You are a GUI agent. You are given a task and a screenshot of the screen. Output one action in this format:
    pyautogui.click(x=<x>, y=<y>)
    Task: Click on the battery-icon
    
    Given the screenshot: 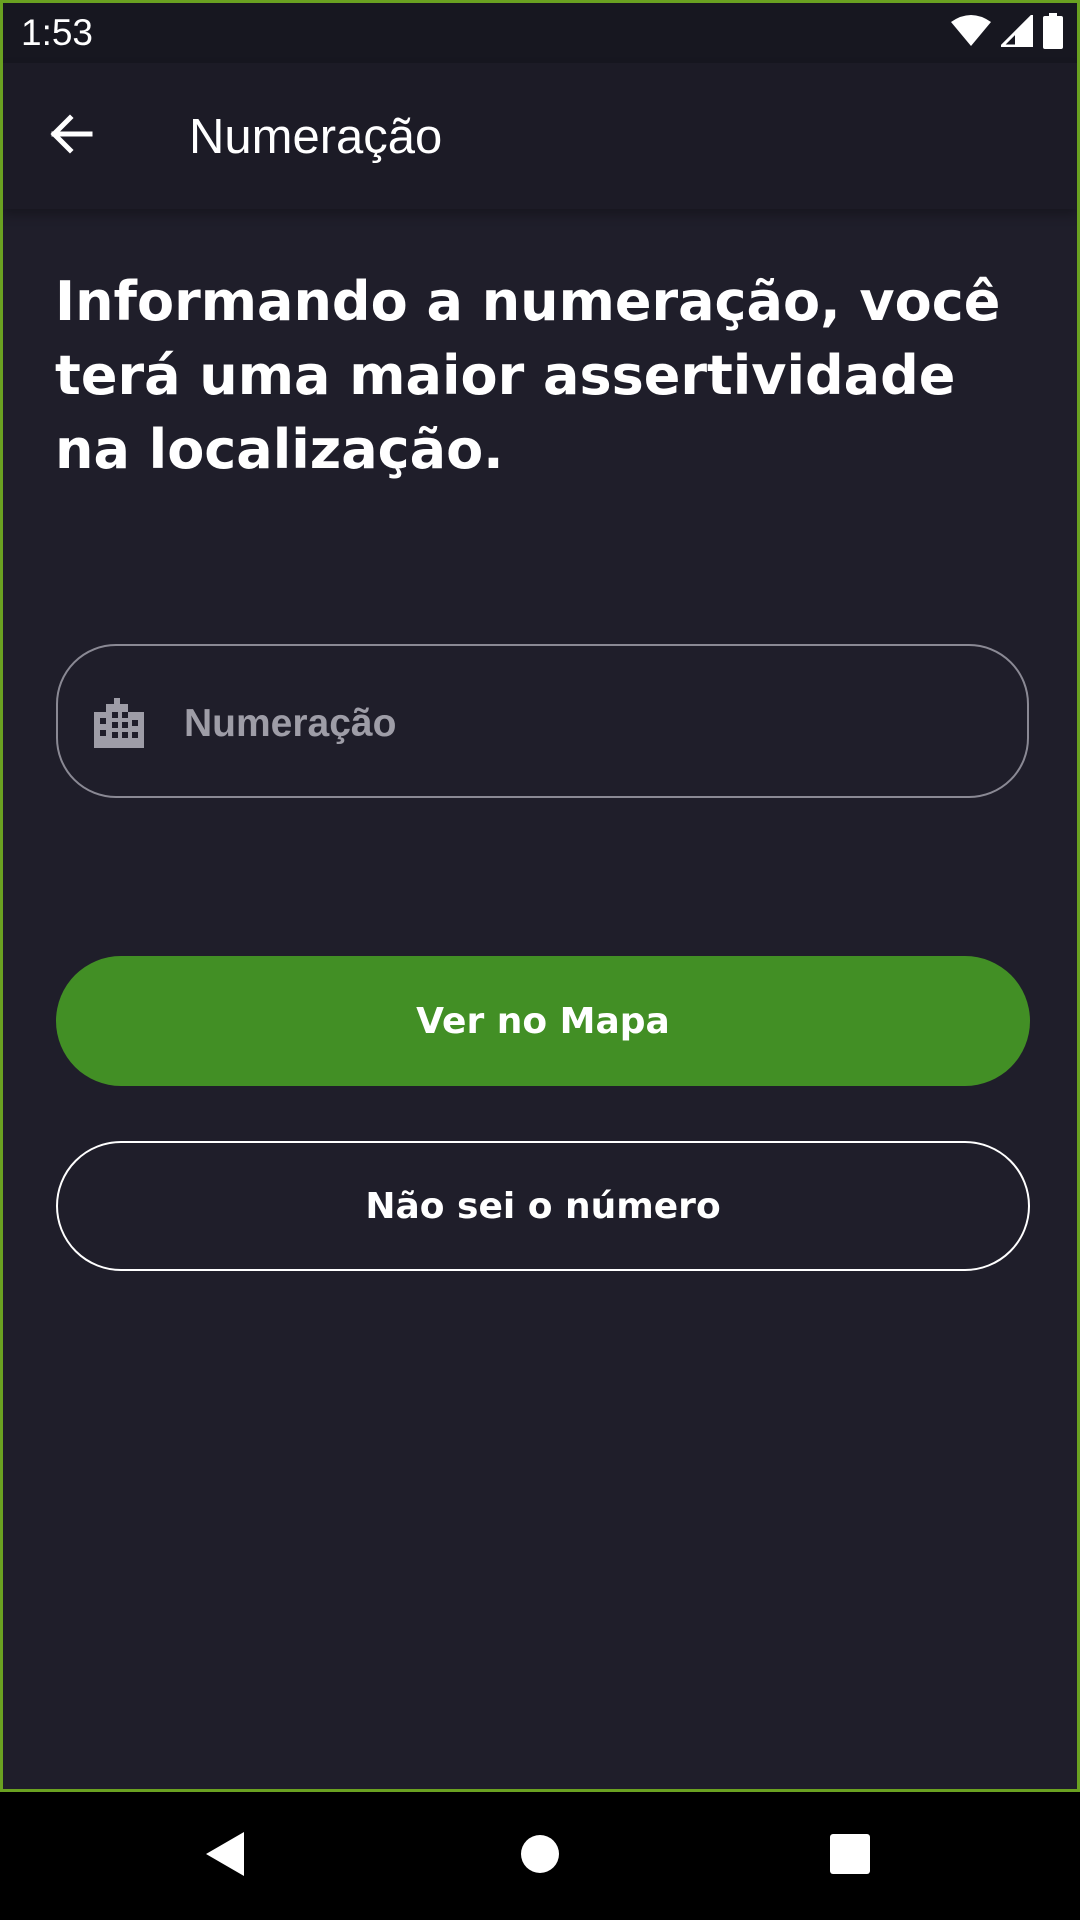 What is the action you would take?
    pyautogui.click(x=1053, y=33)
    